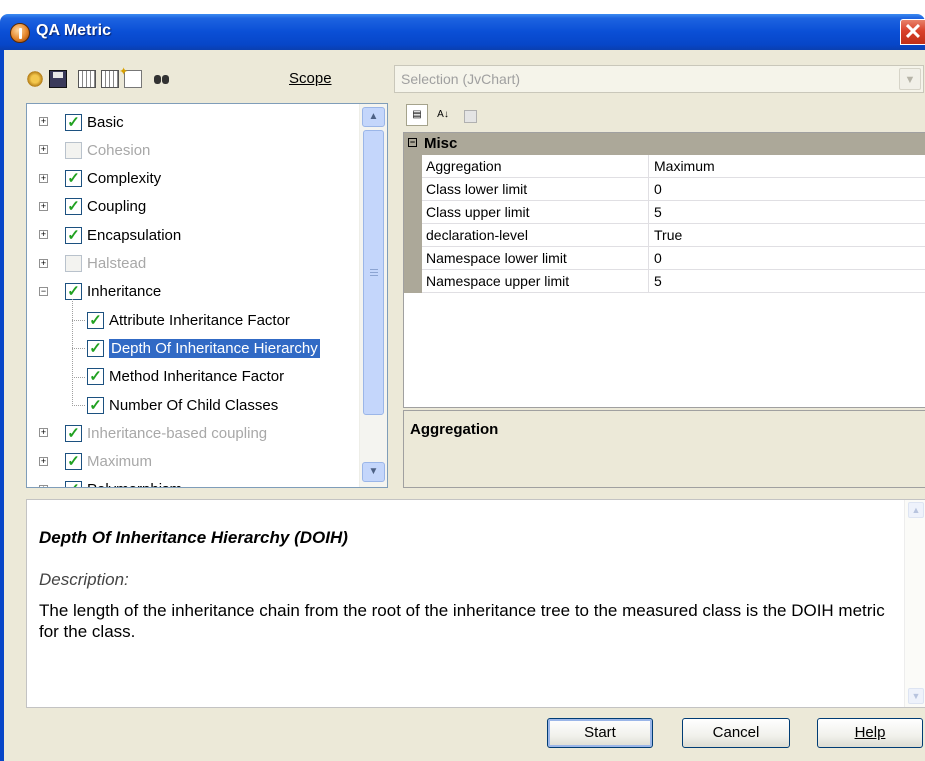 This screenshot has height=761, width=925. Describe the element at coordinates (910, 79) in the screenshot. I see `chevron-down-icon: ▼` at that location.